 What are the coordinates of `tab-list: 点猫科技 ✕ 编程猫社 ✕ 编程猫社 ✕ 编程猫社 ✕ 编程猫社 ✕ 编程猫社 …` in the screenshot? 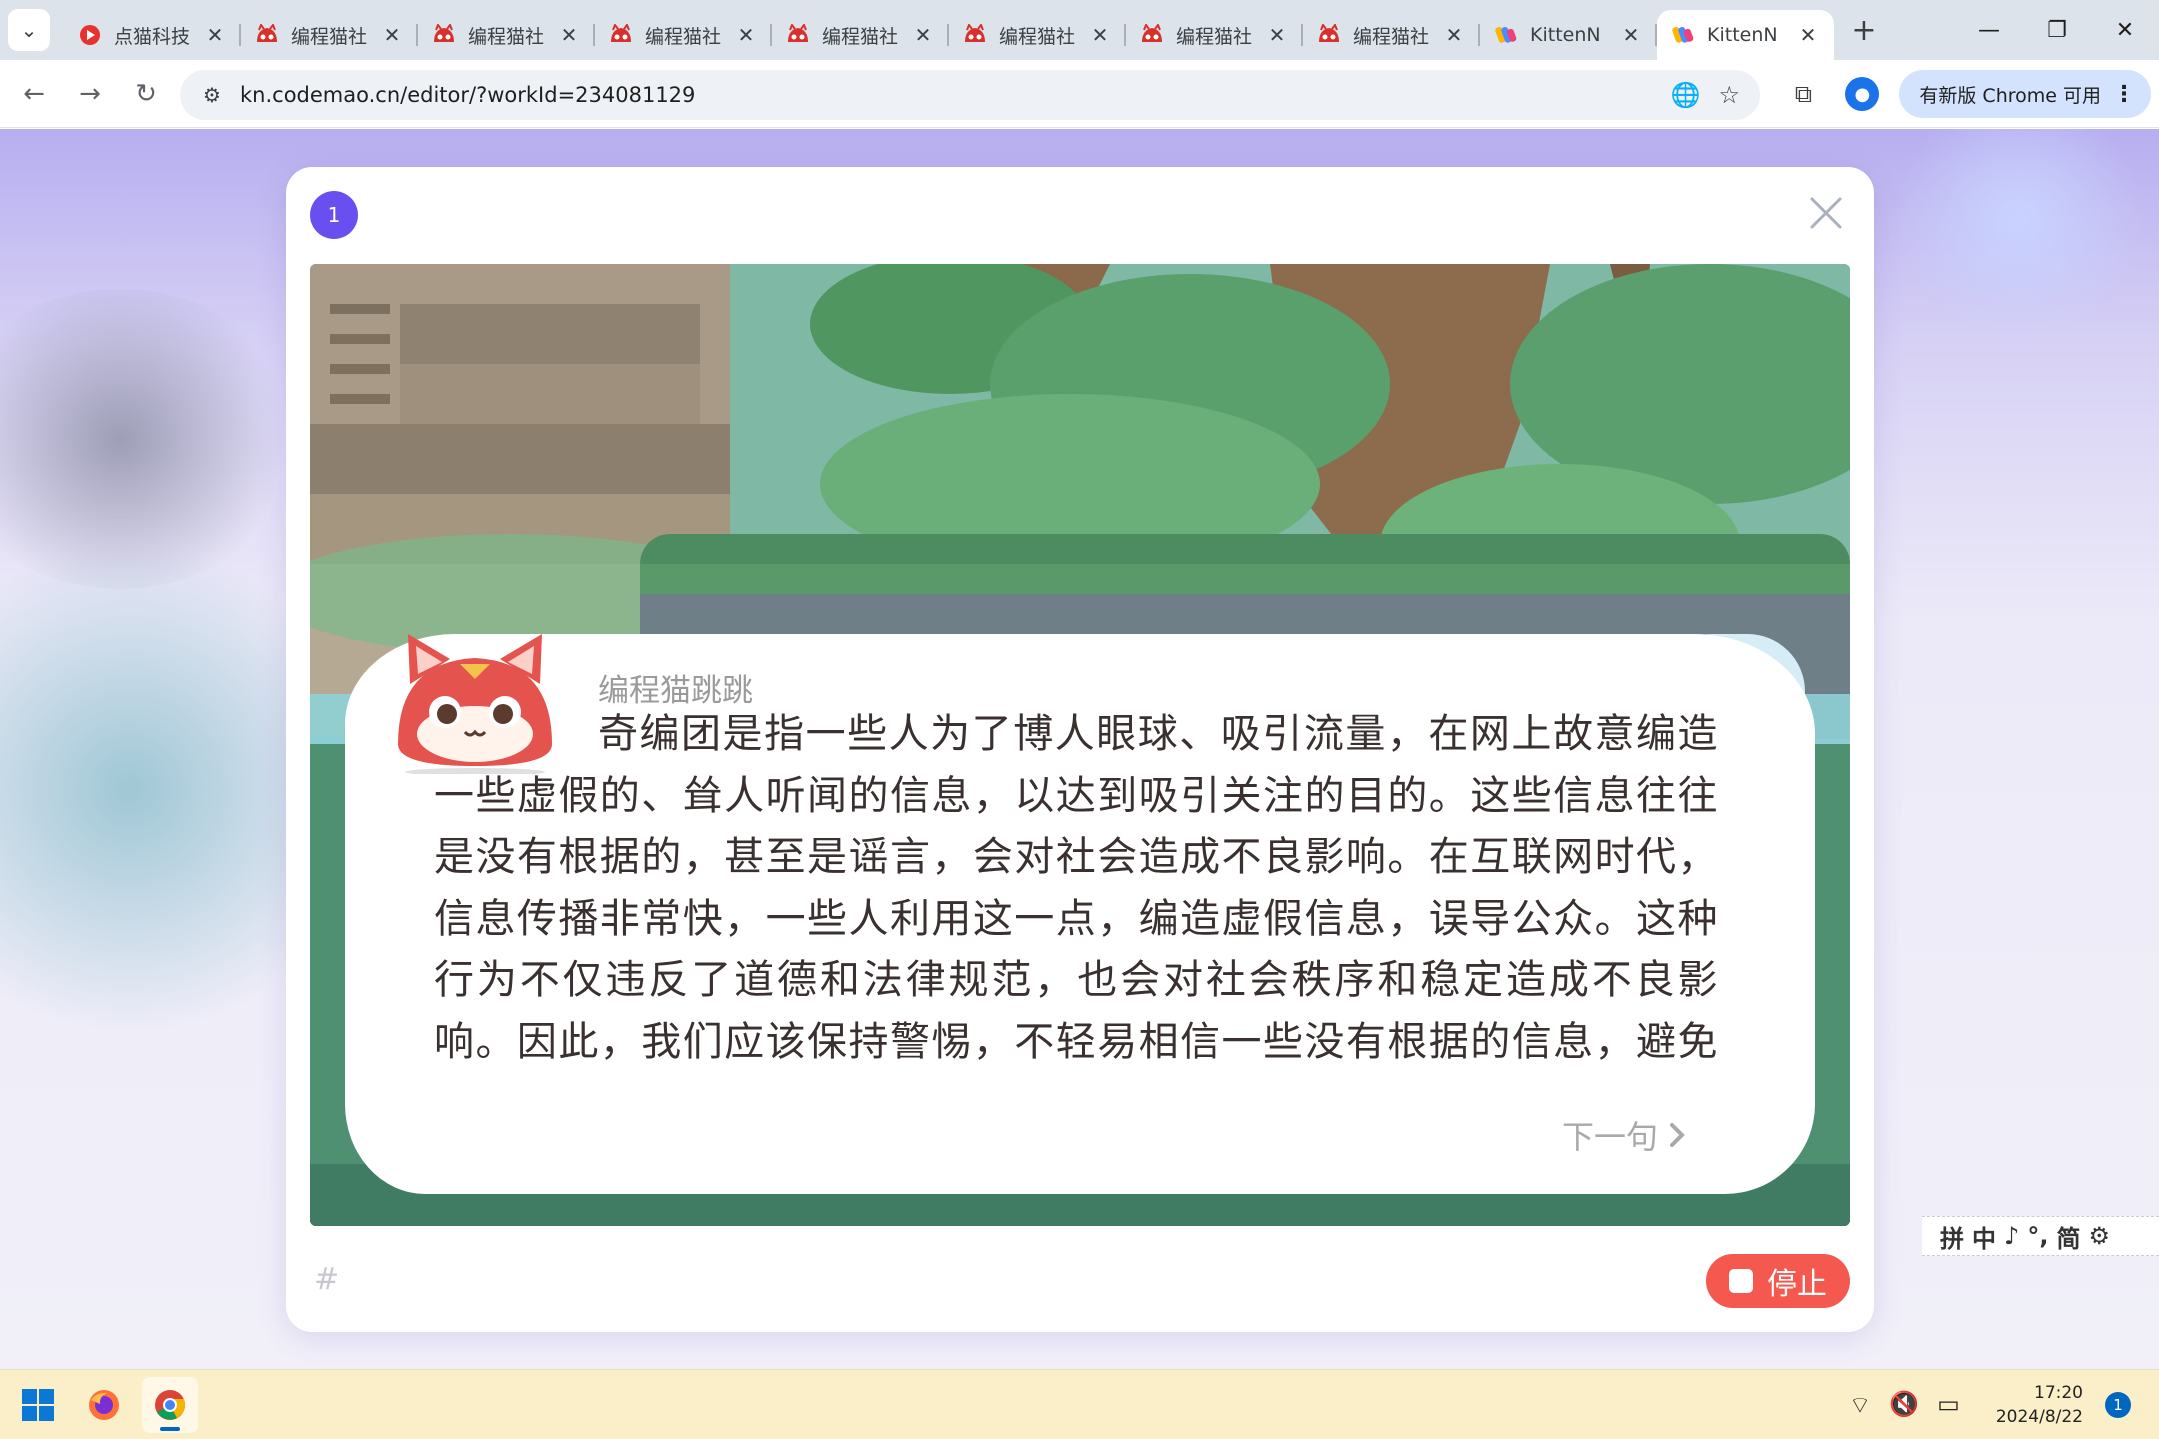 It's located at (949, 30).